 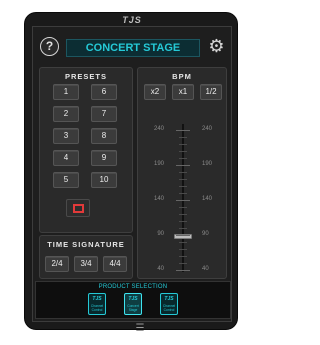 I want to click on settings-button: ⚙, so click(x=216, y=46).